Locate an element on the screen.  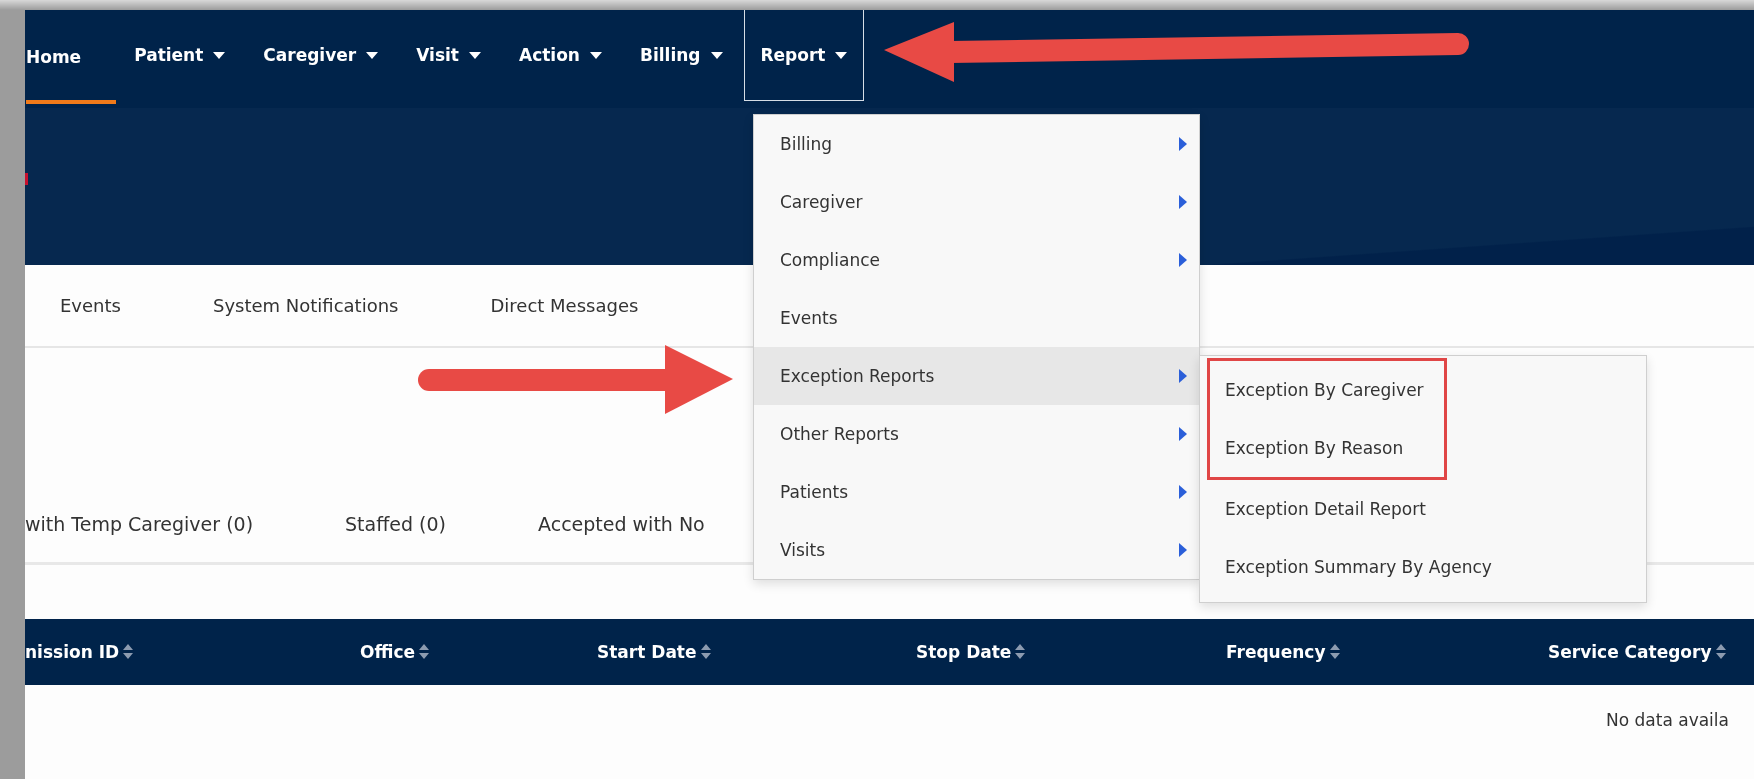
column-header: Start Date is located at coordinates (647, 652).